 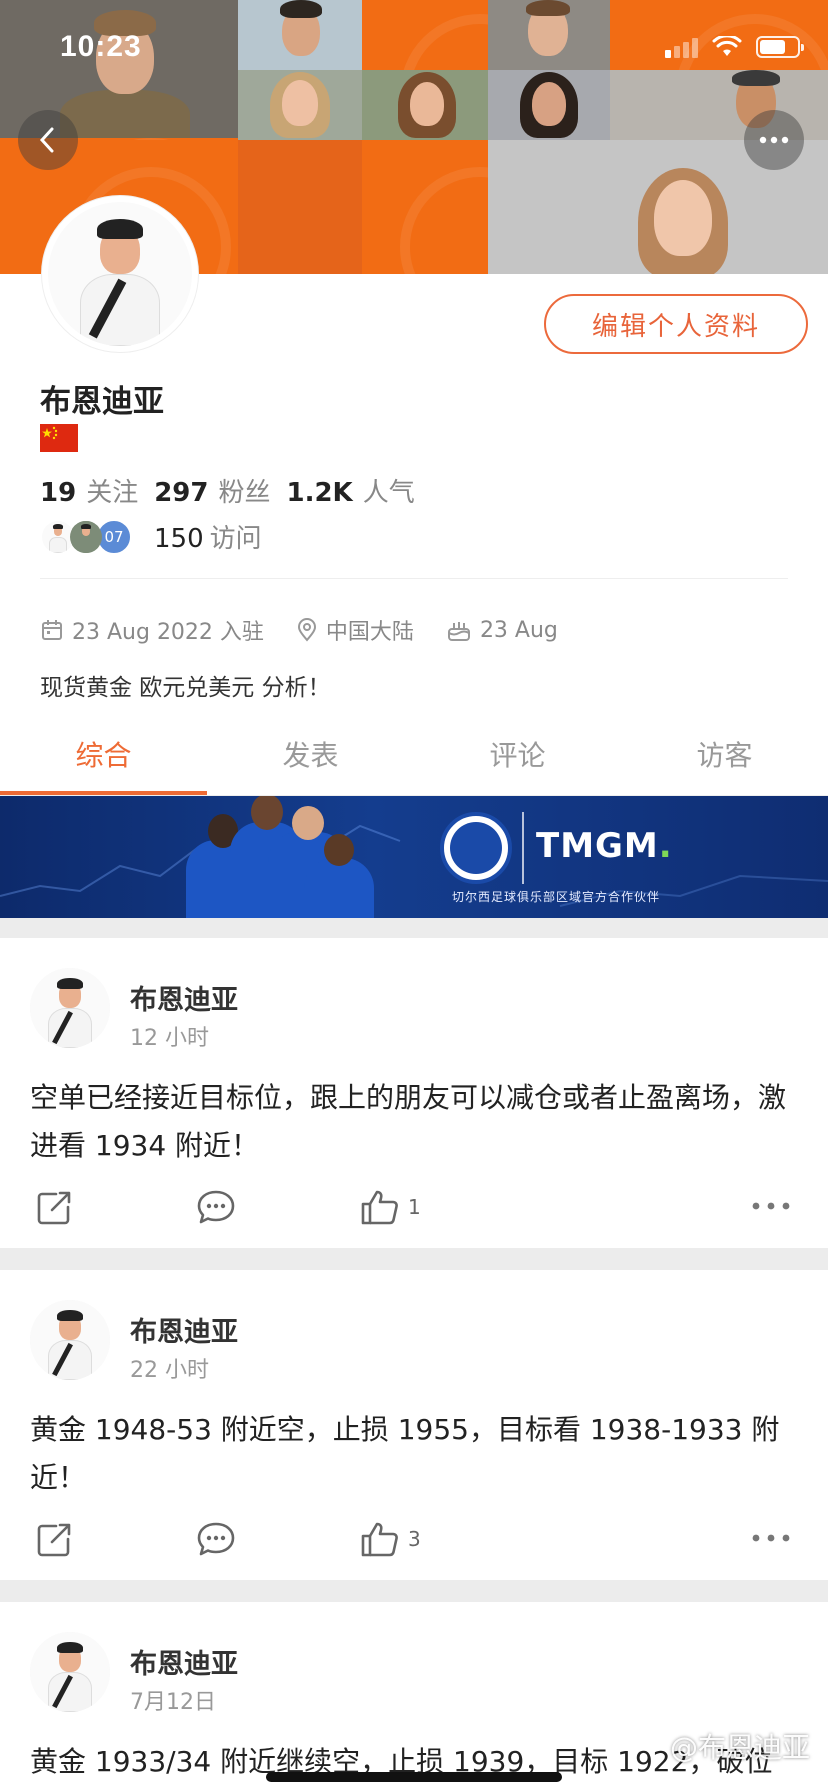 I want to click on joined-date: 23 Aug 2022 入驻, so click(x=168, y=632).